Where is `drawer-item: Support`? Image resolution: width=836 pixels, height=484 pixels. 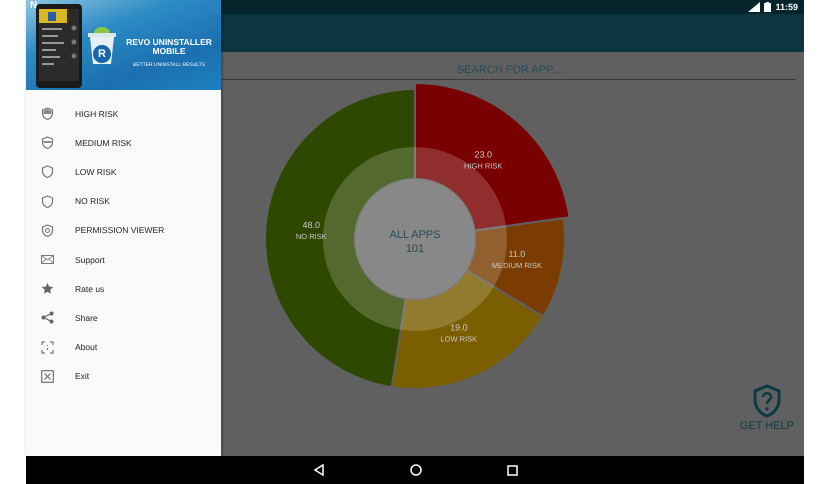 drawer-item: Support is located at coordinates (123, 259).